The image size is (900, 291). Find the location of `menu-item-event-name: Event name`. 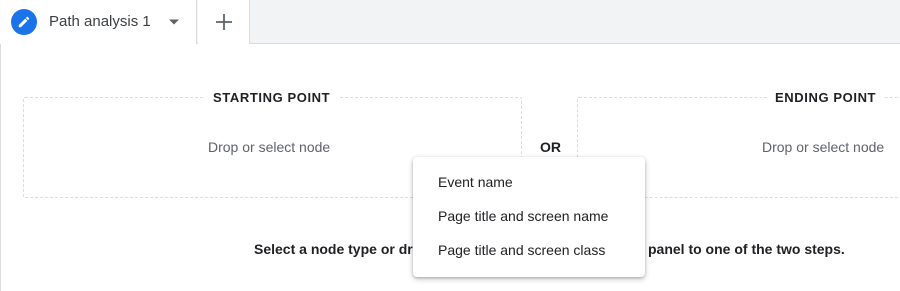

menu-item-event-name: Event name is located at coordinates (529, 182).